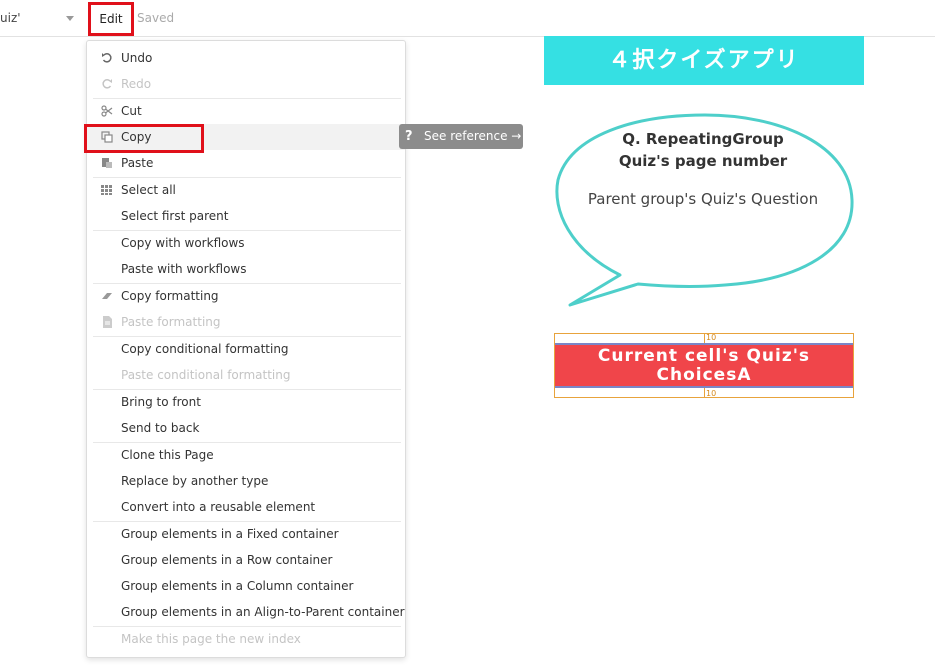  I want to click on scissors-icon, so click(107, 111).